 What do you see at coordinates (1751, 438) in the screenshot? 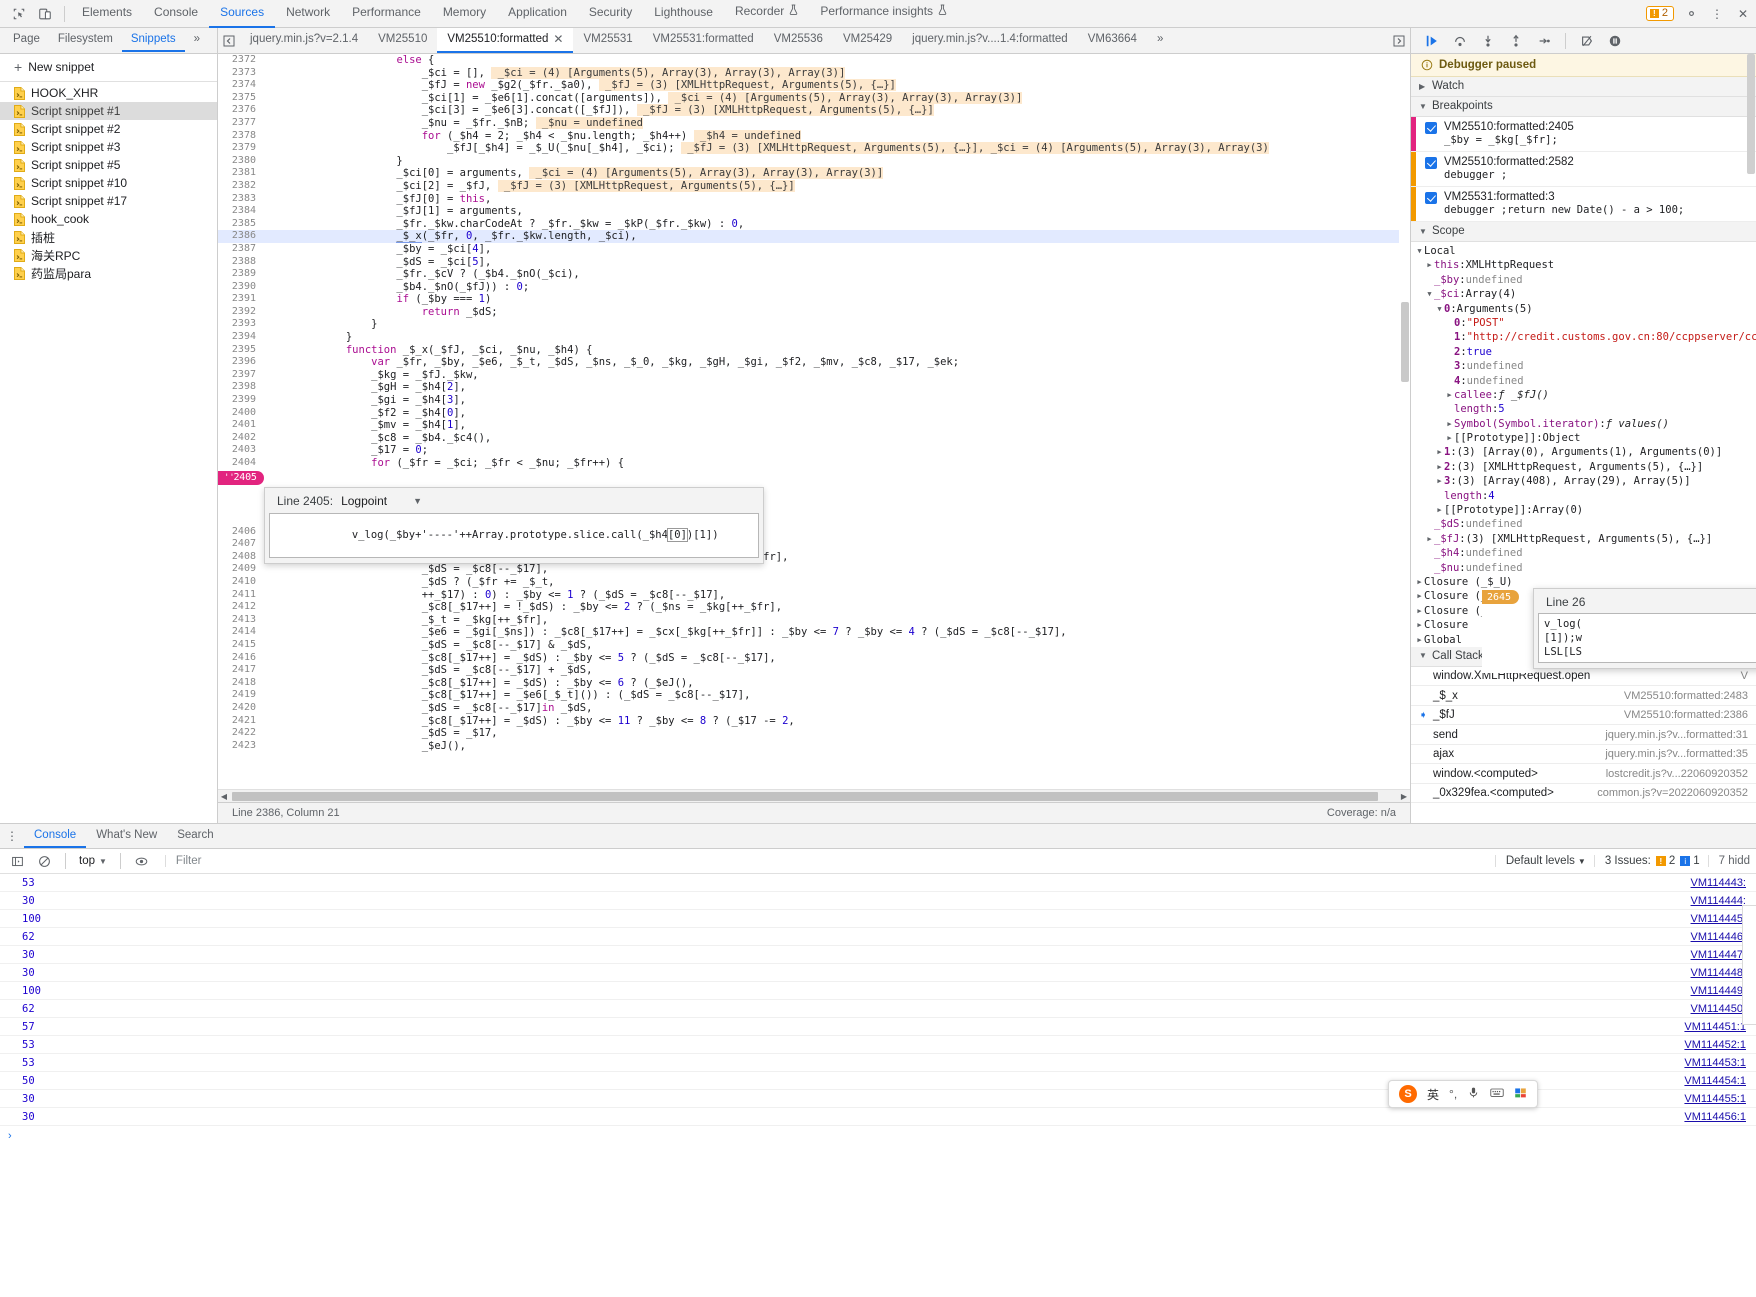
I see `debugger-vertical-scrollbar` at bounding box center [1751, 438].